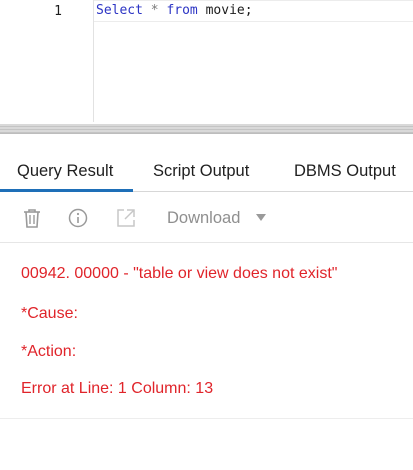 The image size is (413, 470). What do you see at coordinates (201, 169) in the screenshot?
I see `tab-script-output: Script Output` at bounding box center [201, 169].